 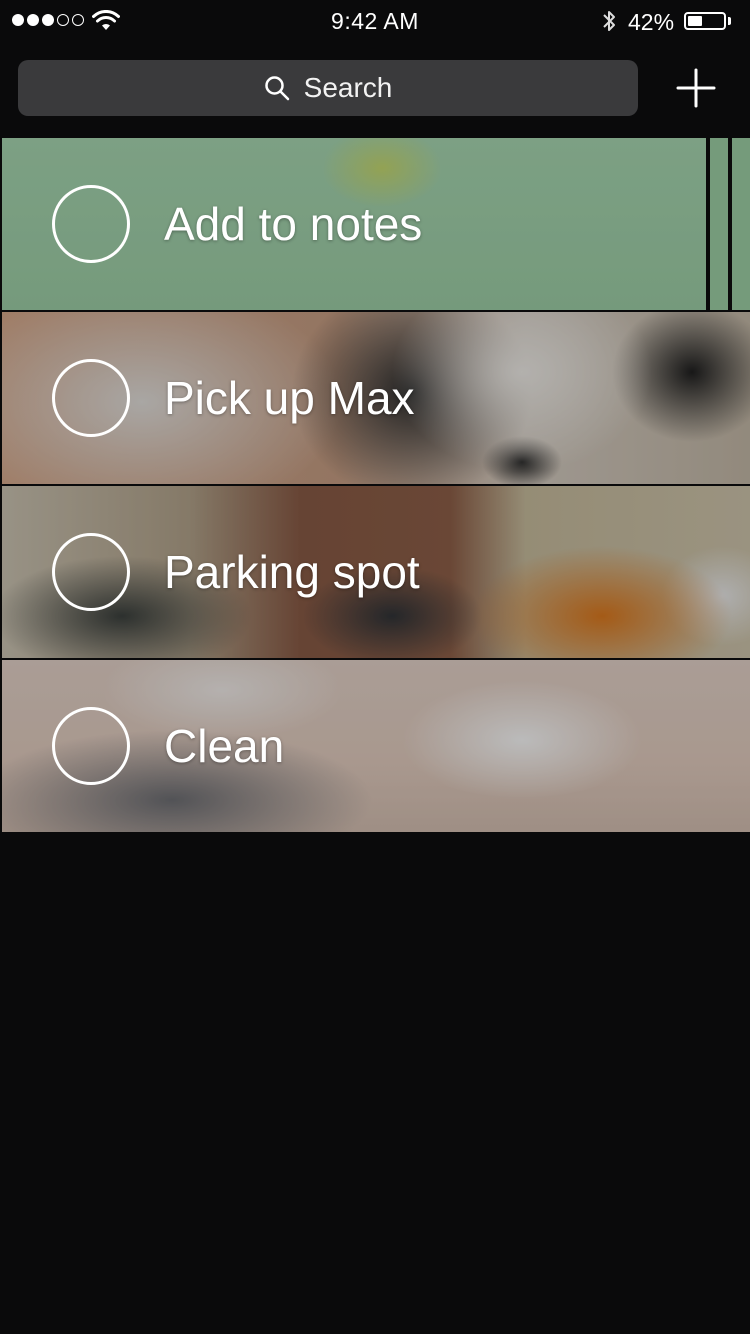 I want to click on battery-level-fill, so click(x=695, y=21).